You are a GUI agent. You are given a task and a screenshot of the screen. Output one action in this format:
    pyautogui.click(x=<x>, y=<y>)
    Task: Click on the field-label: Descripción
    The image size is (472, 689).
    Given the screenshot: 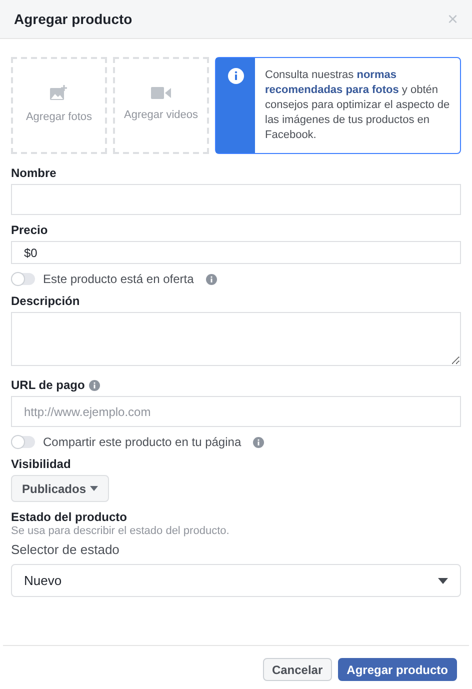 What is the action you would take?
    pyautogui.click(x=46, y=301)
    